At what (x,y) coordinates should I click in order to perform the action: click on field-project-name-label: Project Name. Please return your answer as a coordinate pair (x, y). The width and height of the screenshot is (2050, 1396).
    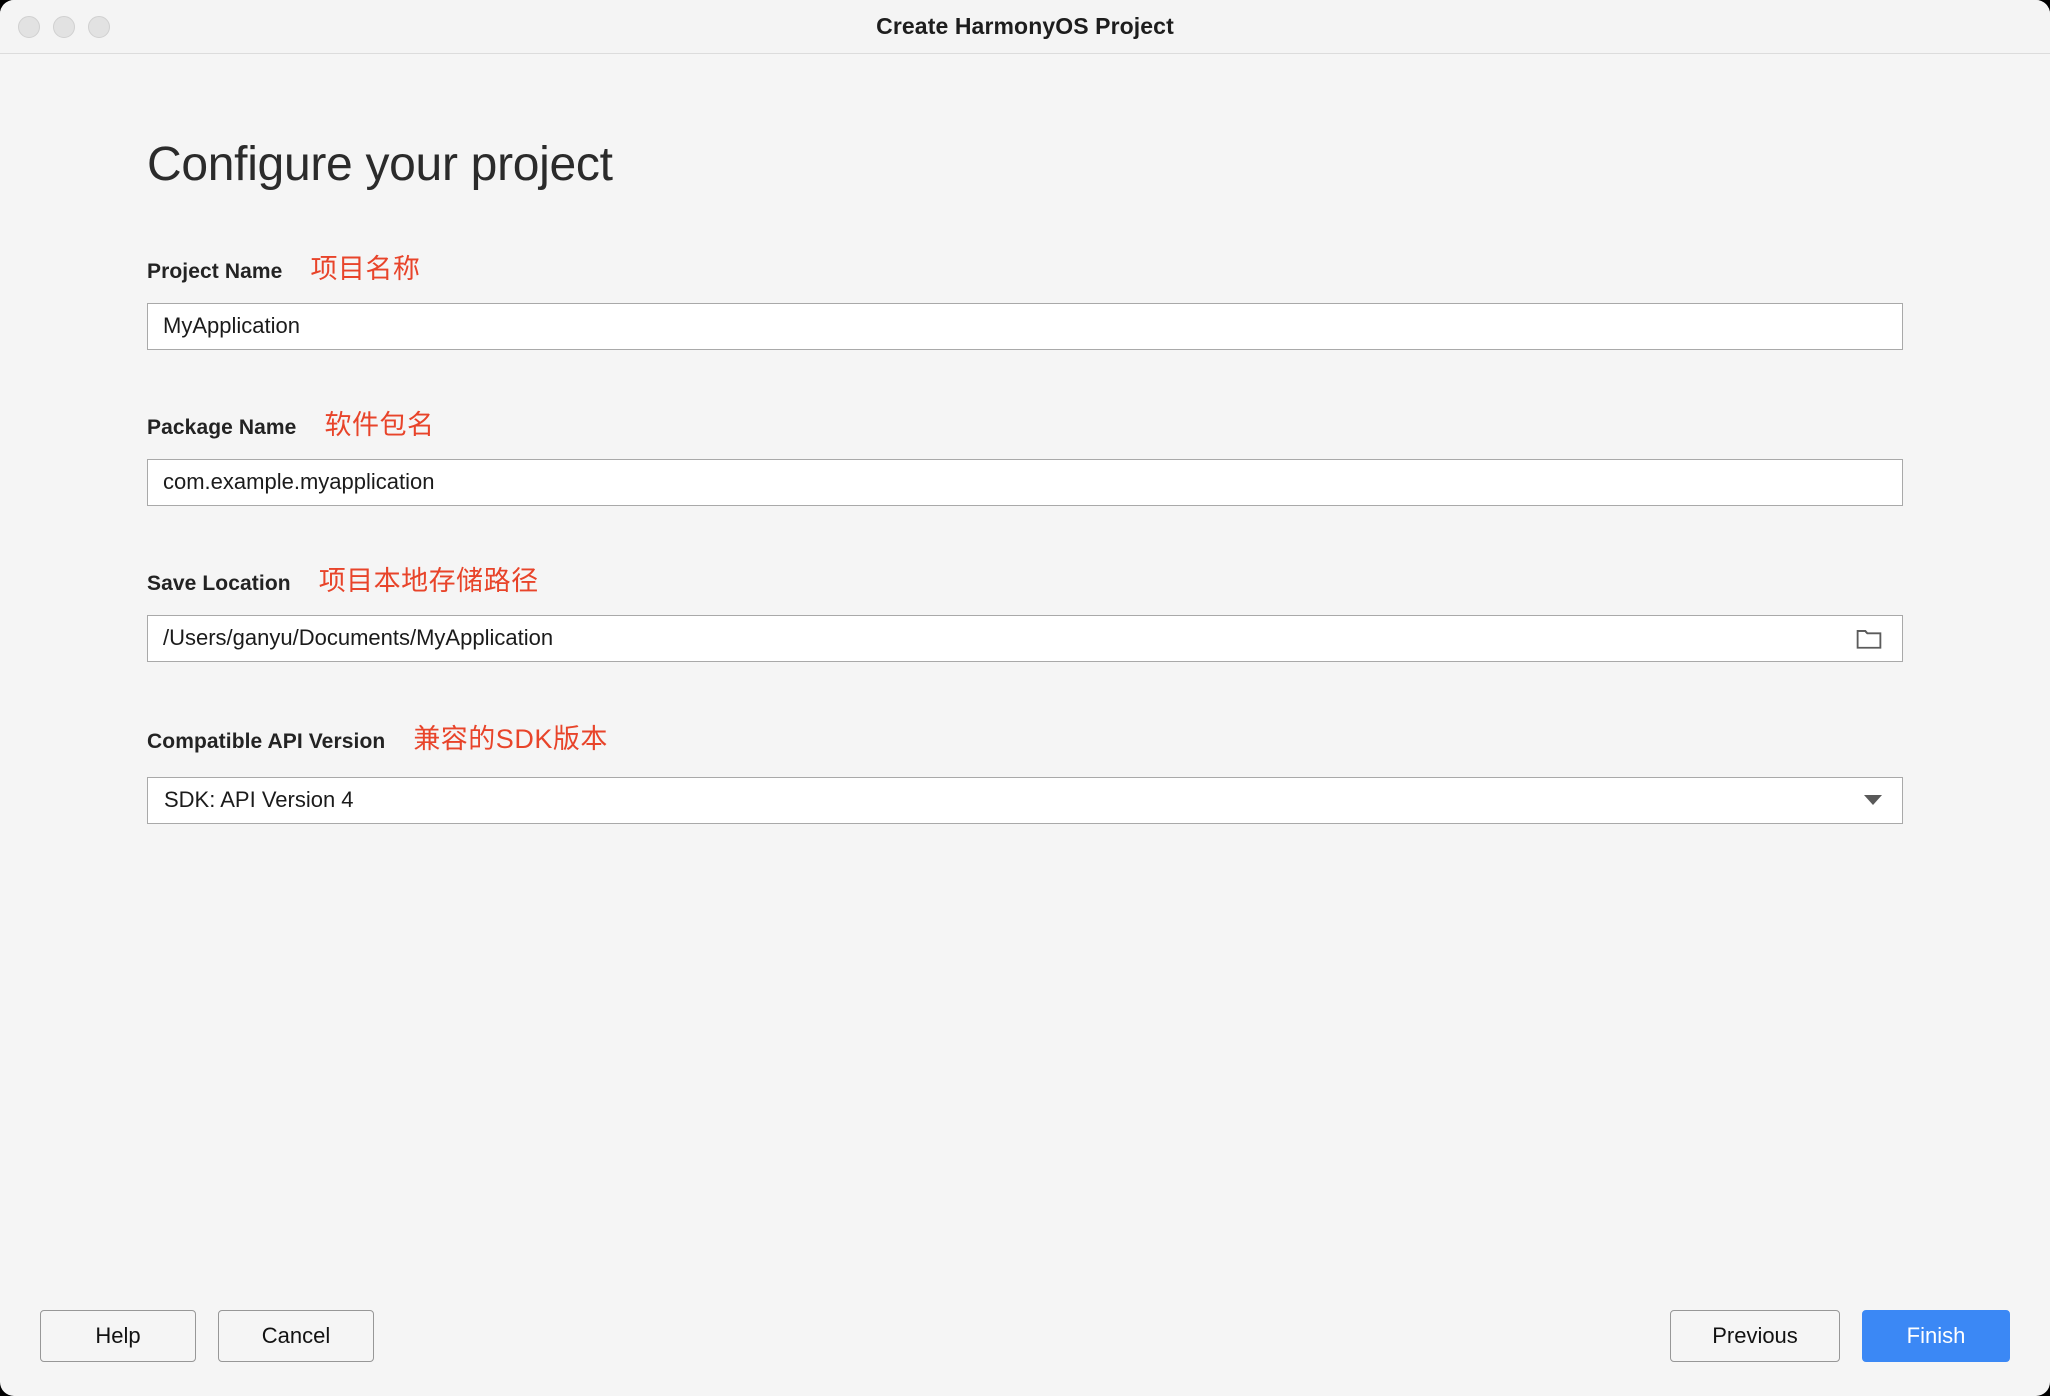
    Looking at the image, I should click on (215, 271).